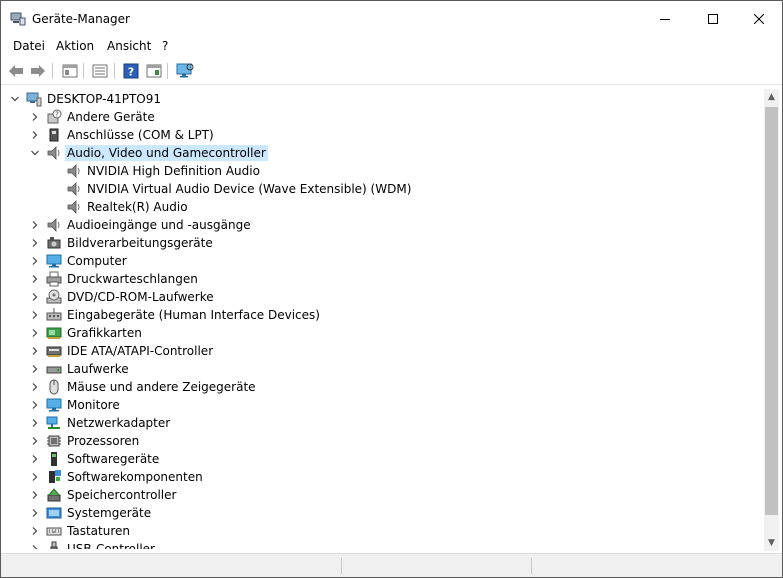 The height and width of the screenshot is (578, 783). What do you see at coordinates (384, 243) in the screenshot?
I see `tree-category: Bildverarbeitungsgeräte` at bounding box center [384, 243].